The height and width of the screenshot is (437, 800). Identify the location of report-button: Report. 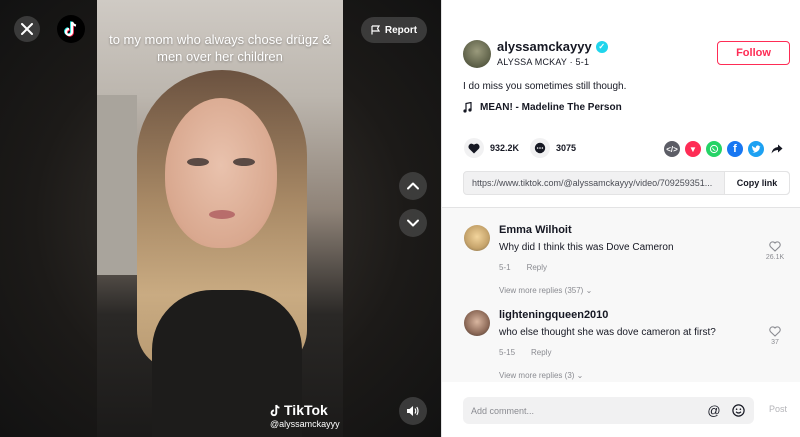
(394, 30).